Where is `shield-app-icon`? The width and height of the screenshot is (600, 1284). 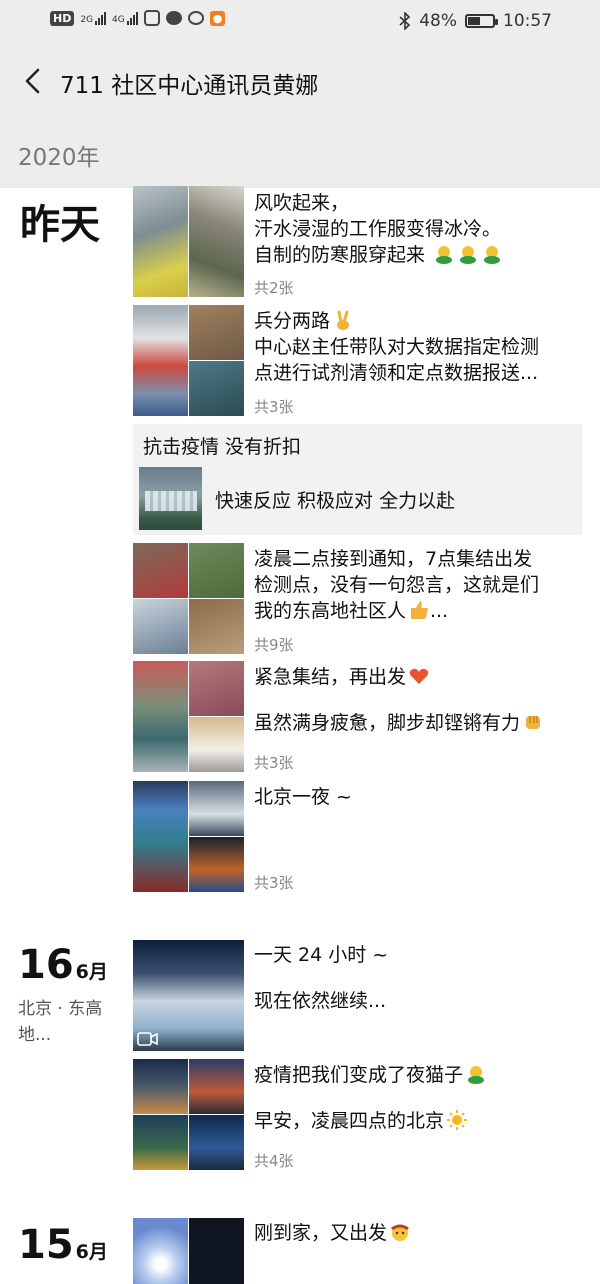 shield-app-icon is located at coordinates (151, 18).